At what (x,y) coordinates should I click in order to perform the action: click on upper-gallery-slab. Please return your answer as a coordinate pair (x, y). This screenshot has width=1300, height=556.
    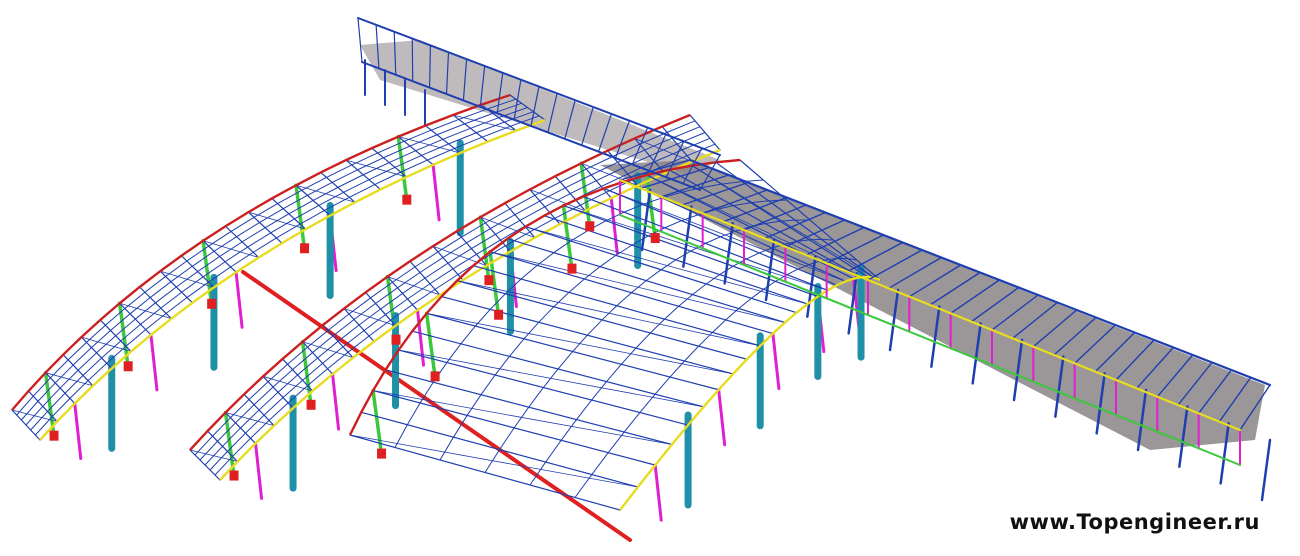
    Looking at the image, I should click on (540, 107).